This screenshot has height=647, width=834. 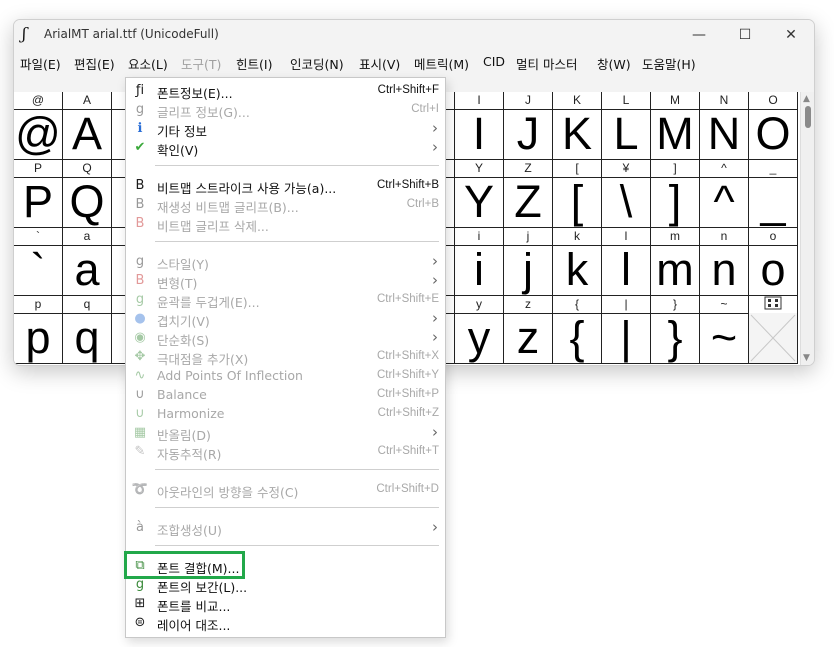 I want to click on scroll-up-arrow-icon: ▲, so click(x=806, y=99).